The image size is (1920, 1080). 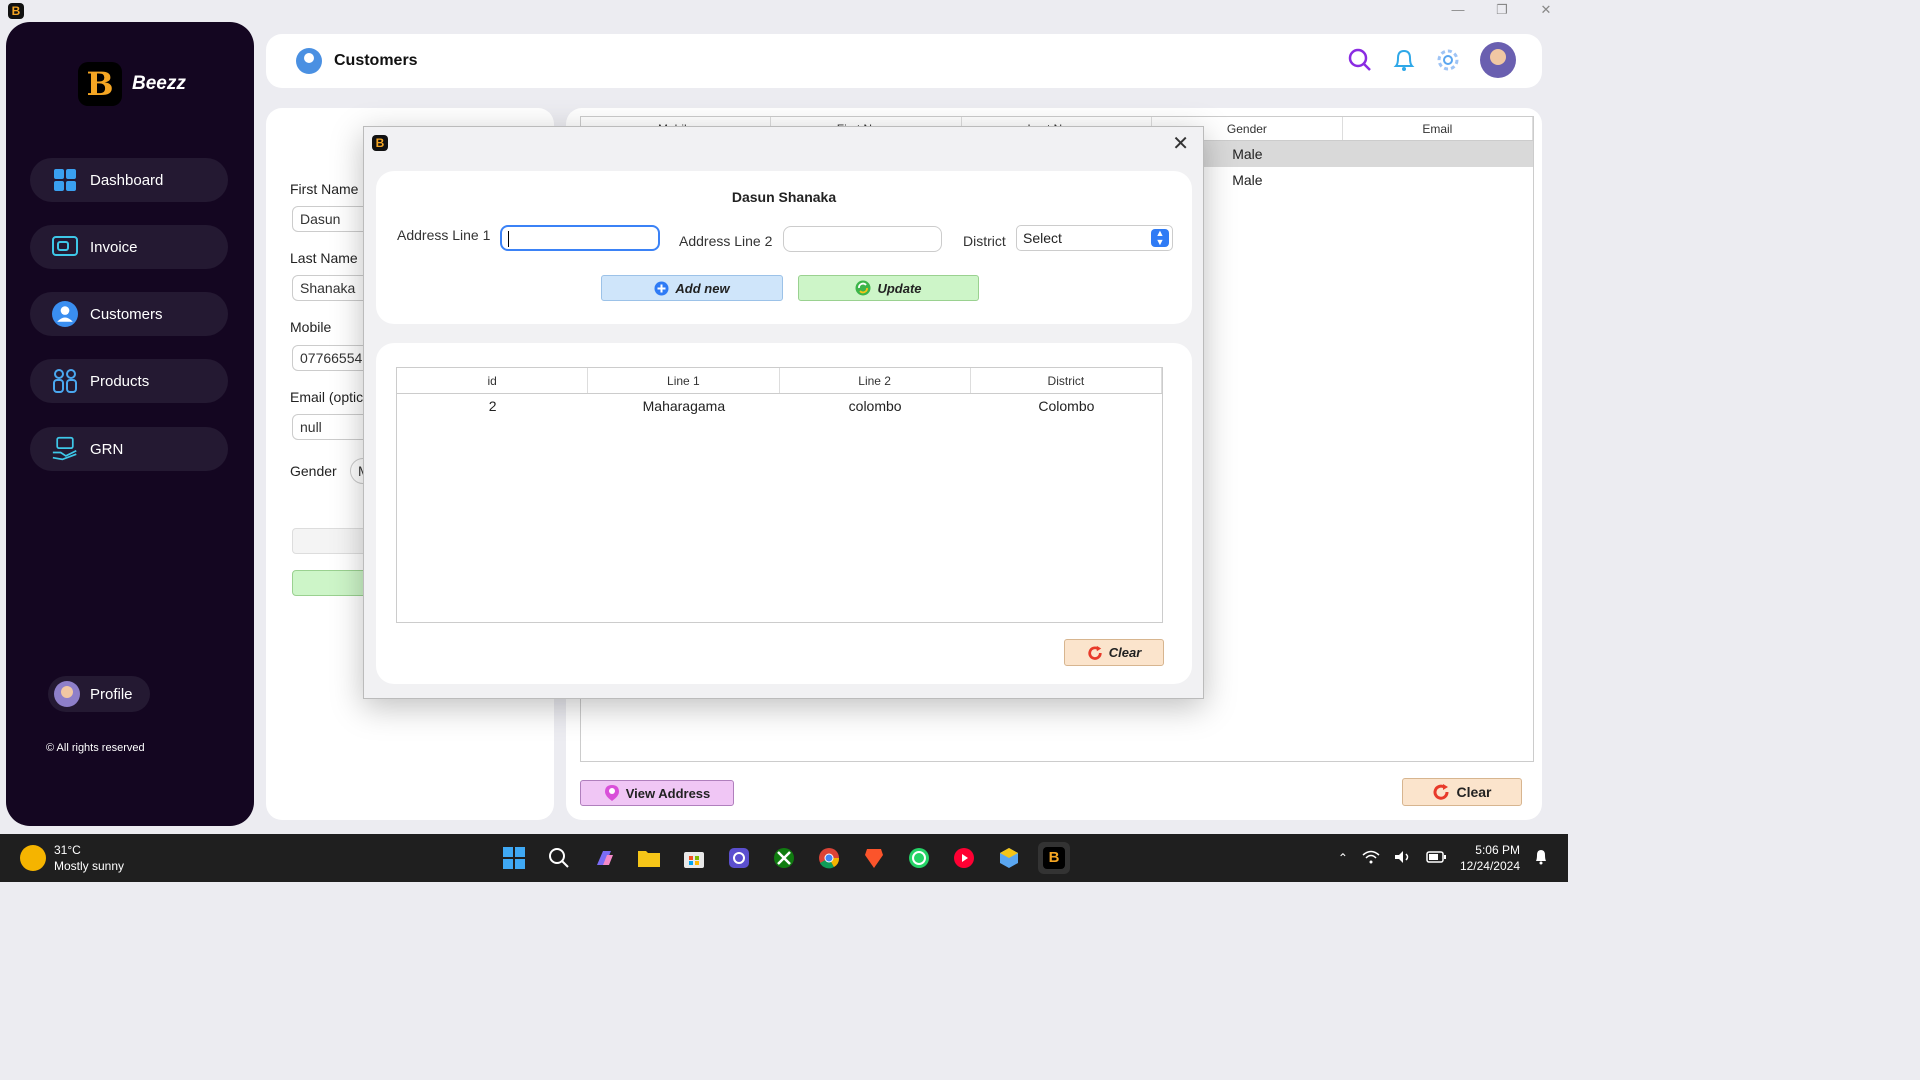 I want to click on whatsapp-icon, so click(x=919, y=858).